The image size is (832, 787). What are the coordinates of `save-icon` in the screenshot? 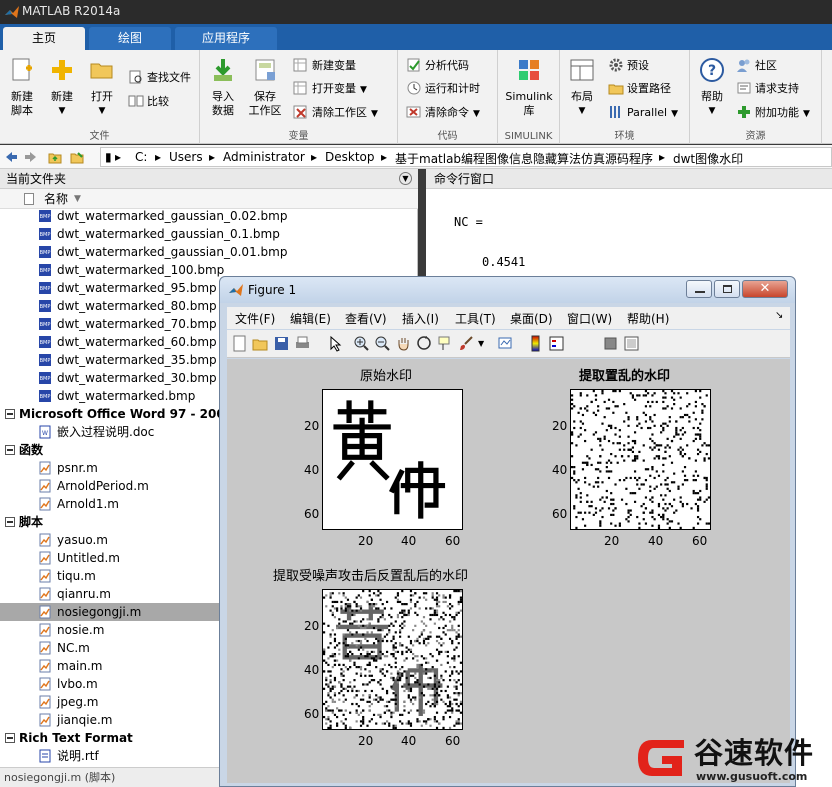 It's located at (281, 343).